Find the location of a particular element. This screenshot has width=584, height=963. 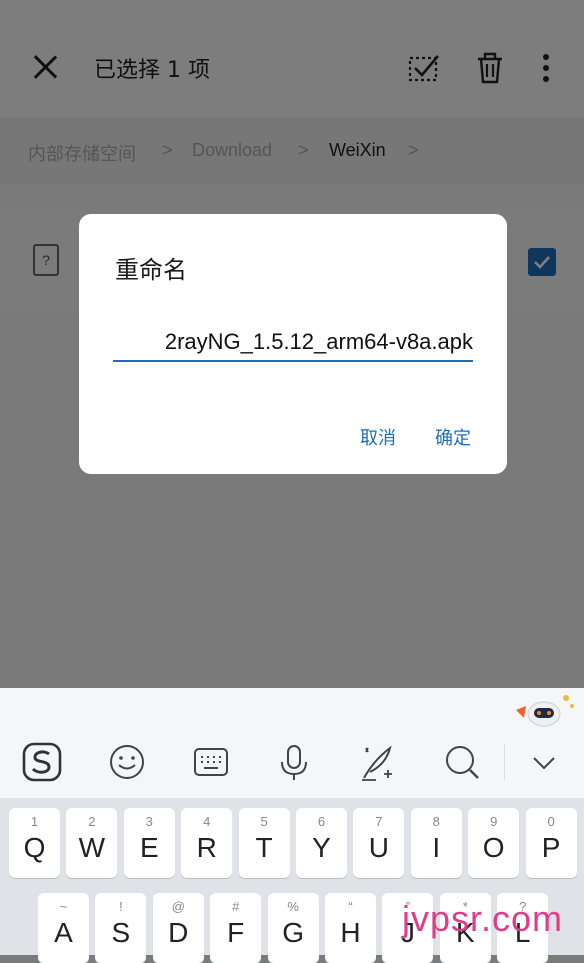

key-y: 6Y is located at coordinates (321, 843).